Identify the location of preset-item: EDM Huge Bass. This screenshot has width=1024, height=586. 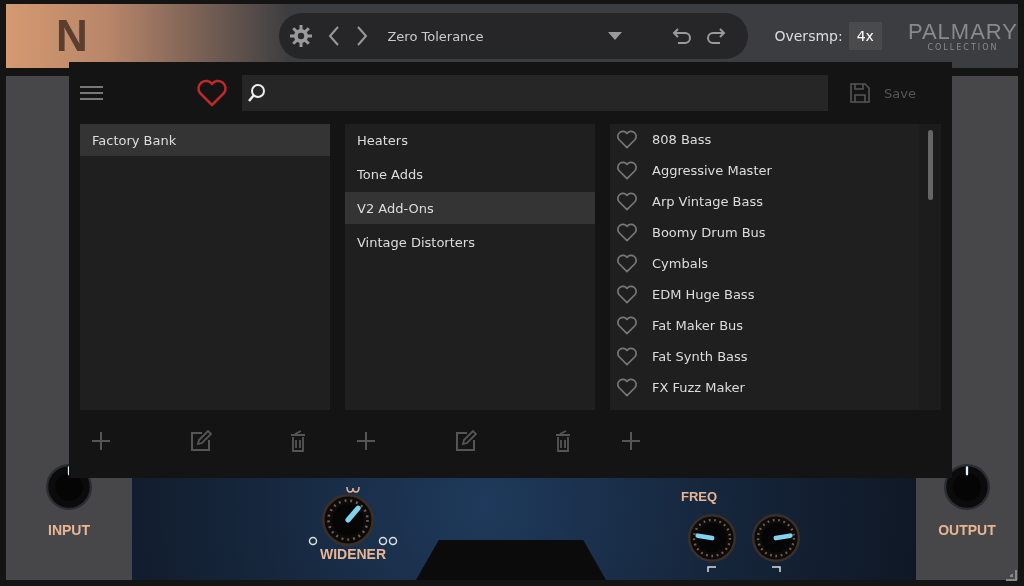
(703, 294).